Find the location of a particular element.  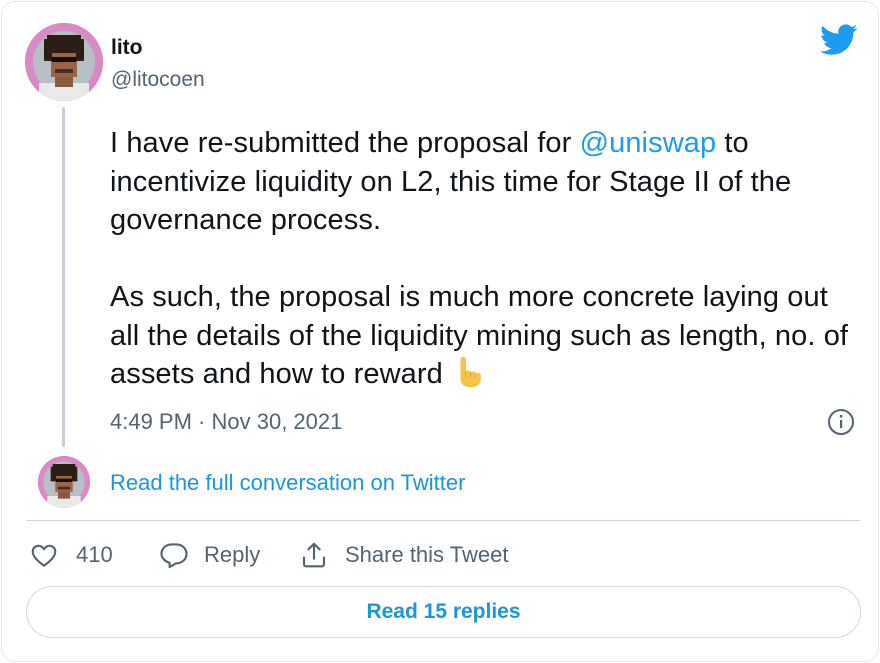

reply-button: Reply is located at coordinates (229, 555).